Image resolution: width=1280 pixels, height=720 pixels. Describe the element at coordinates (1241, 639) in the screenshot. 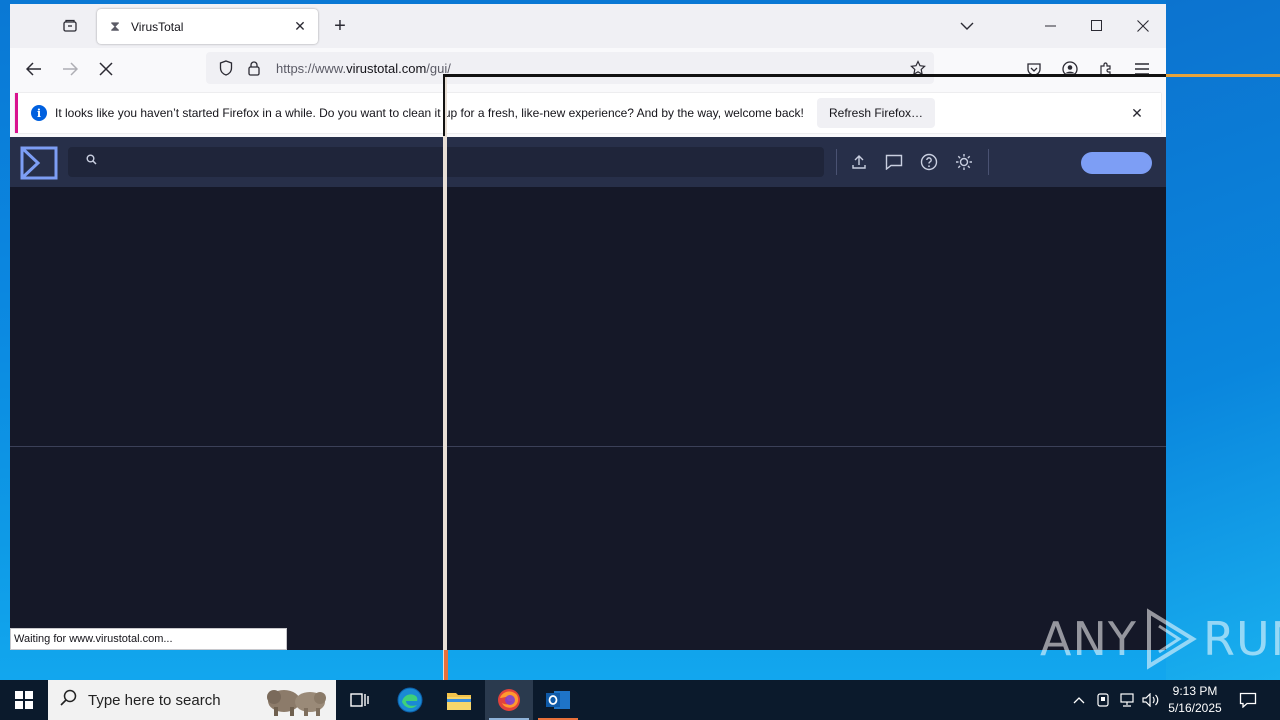

I see `watermark-right-text: RUN` at that location.